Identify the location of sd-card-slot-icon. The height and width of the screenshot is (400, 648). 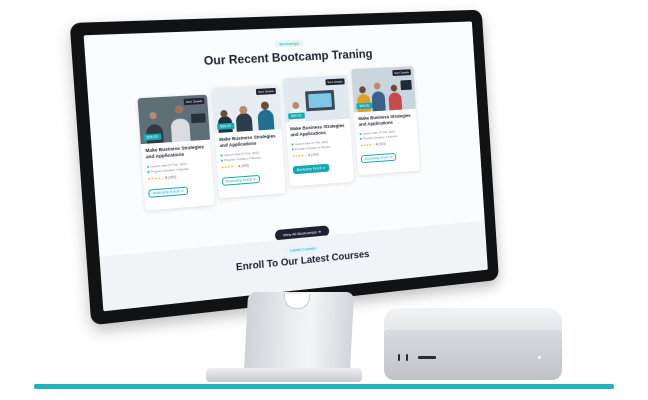
(427, 357).